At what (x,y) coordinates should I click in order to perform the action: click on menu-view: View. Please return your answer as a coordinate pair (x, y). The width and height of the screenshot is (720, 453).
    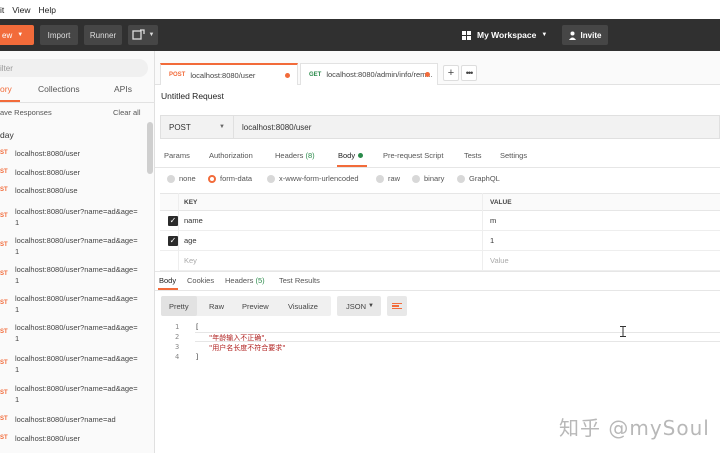
    Looking at the image, I should click on (21, 10).